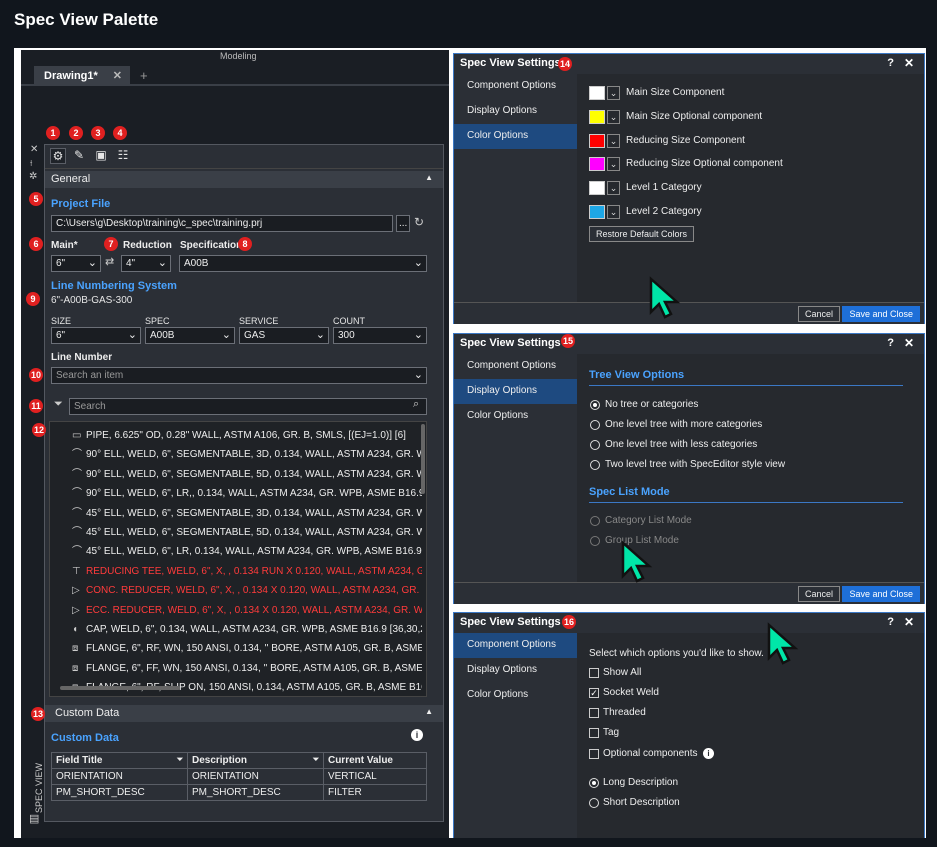  I want to click on checkbox-tag, so click(594, 733).